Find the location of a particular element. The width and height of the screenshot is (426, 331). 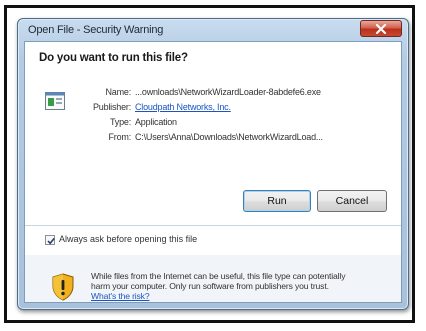

type-value: Application is located at coordinates (156, 122).